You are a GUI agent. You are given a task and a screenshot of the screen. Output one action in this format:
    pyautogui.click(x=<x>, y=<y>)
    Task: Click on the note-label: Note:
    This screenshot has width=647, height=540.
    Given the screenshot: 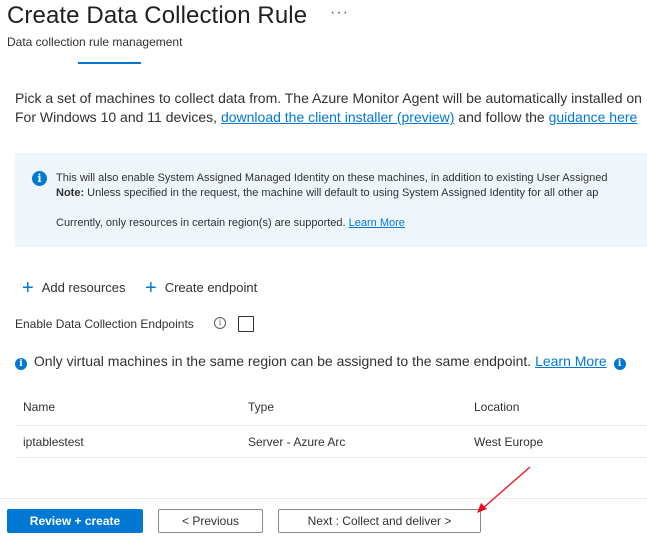 What is the action you would take?
    pyautogui.click(x=70, y=193)
    